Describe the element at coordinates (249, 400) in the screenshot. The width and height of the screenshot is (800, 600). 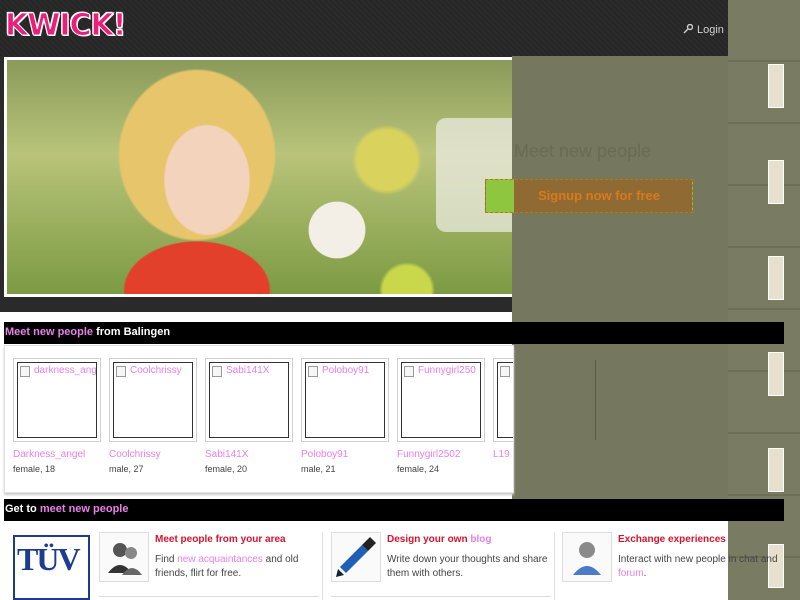
I see `person-photo: Sabi141X` at that location.